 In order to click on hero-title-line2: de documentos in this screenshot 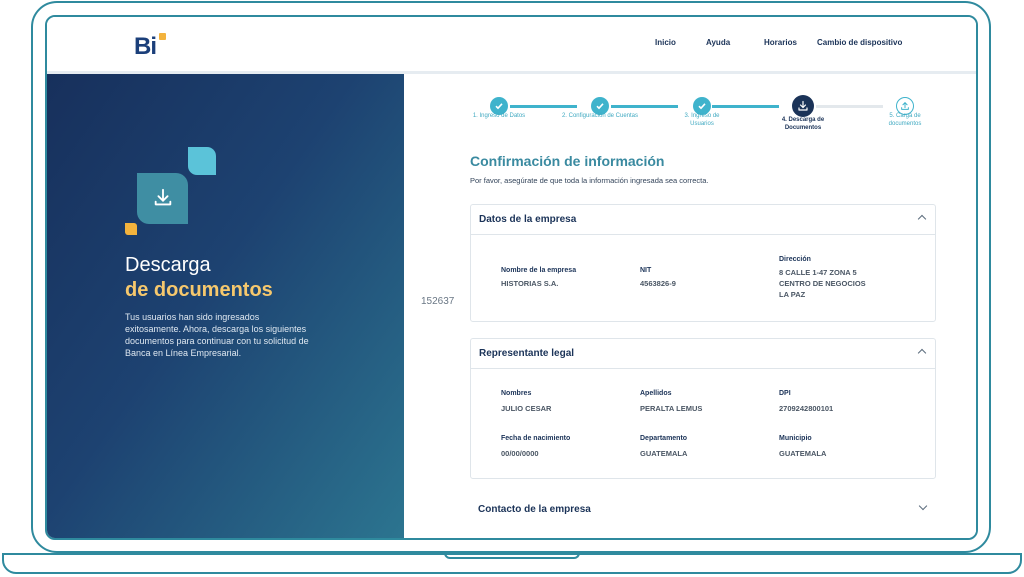, I will do `click(199, 290)`.